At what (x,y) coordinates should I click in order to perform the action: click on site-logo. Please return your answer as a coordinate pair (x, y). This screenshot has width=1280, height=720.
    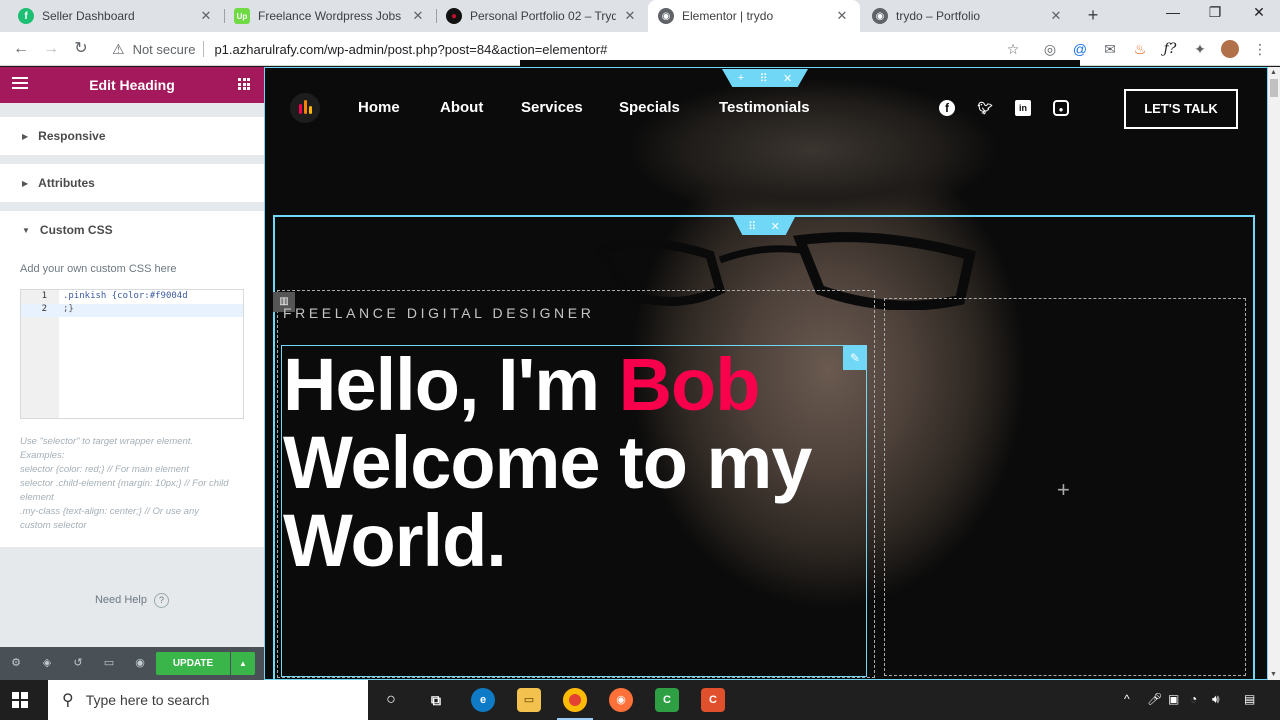
    Looking at the image, I should click on (305, 108).